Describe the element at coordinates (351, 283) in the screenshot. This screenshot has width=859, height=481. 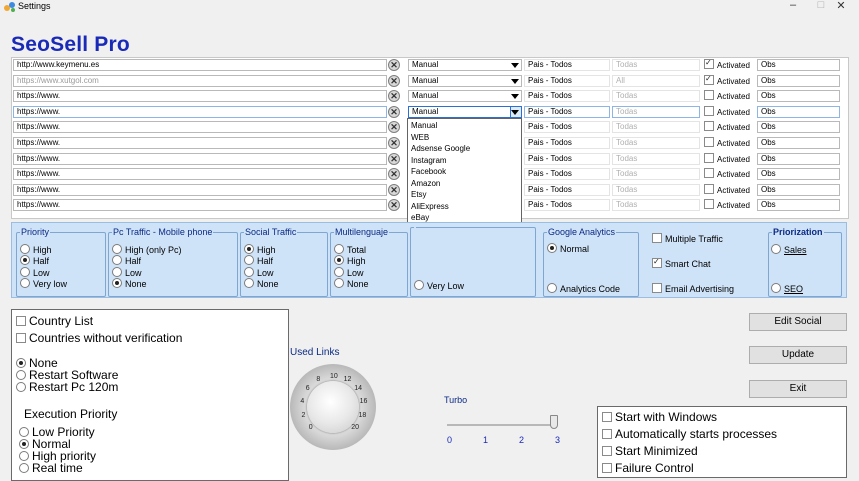
I see `multilang-option: None` at that location.